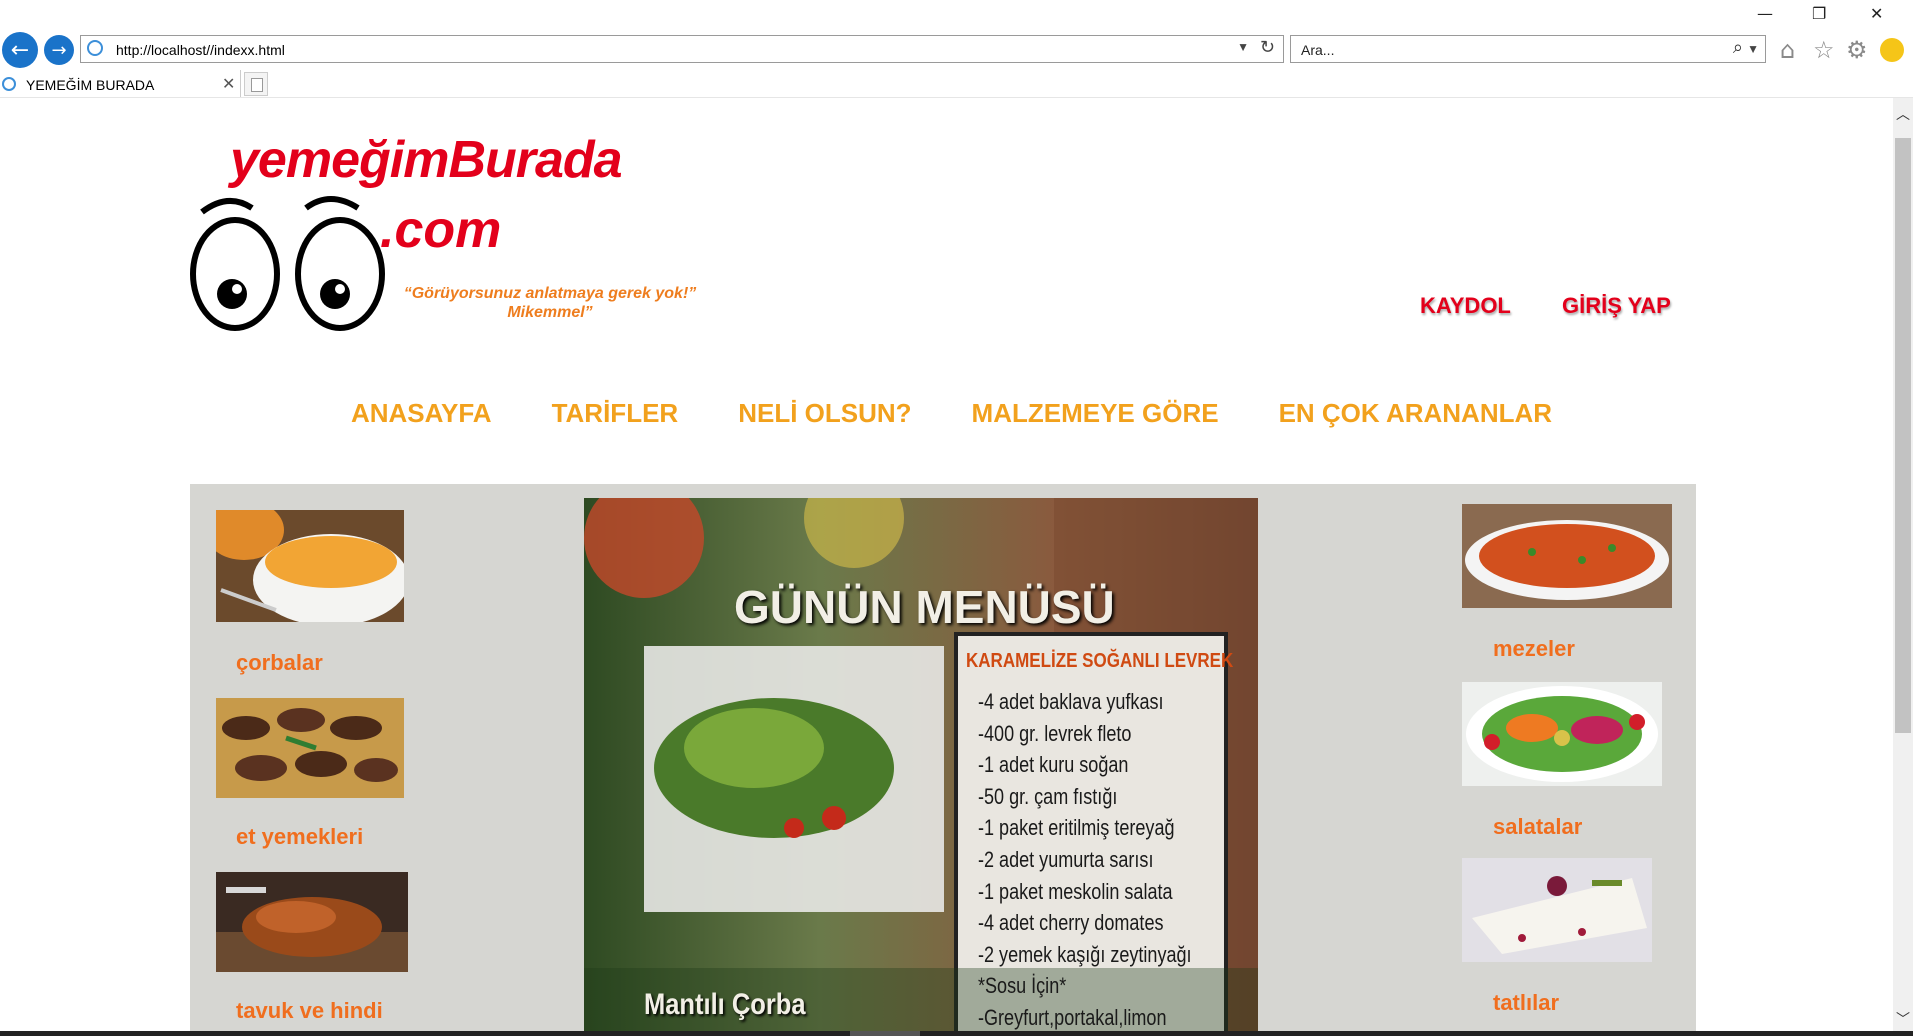 This screenshot has height=1036, width=1913. I want to click on address-bar: http://localhost//indexx.html ▼ ↻, so click(682, 49).